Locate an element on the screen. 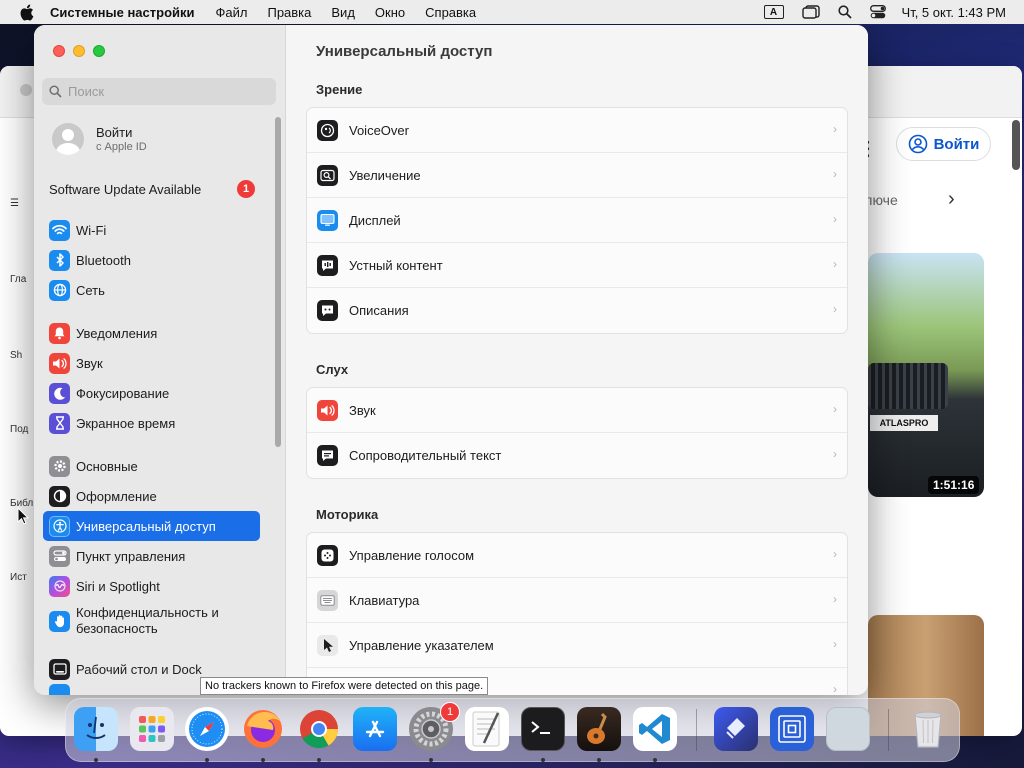 The height and width of the screenshot is (768, 1024). bg-login-button: Войти is located at coordinates (943, 144).